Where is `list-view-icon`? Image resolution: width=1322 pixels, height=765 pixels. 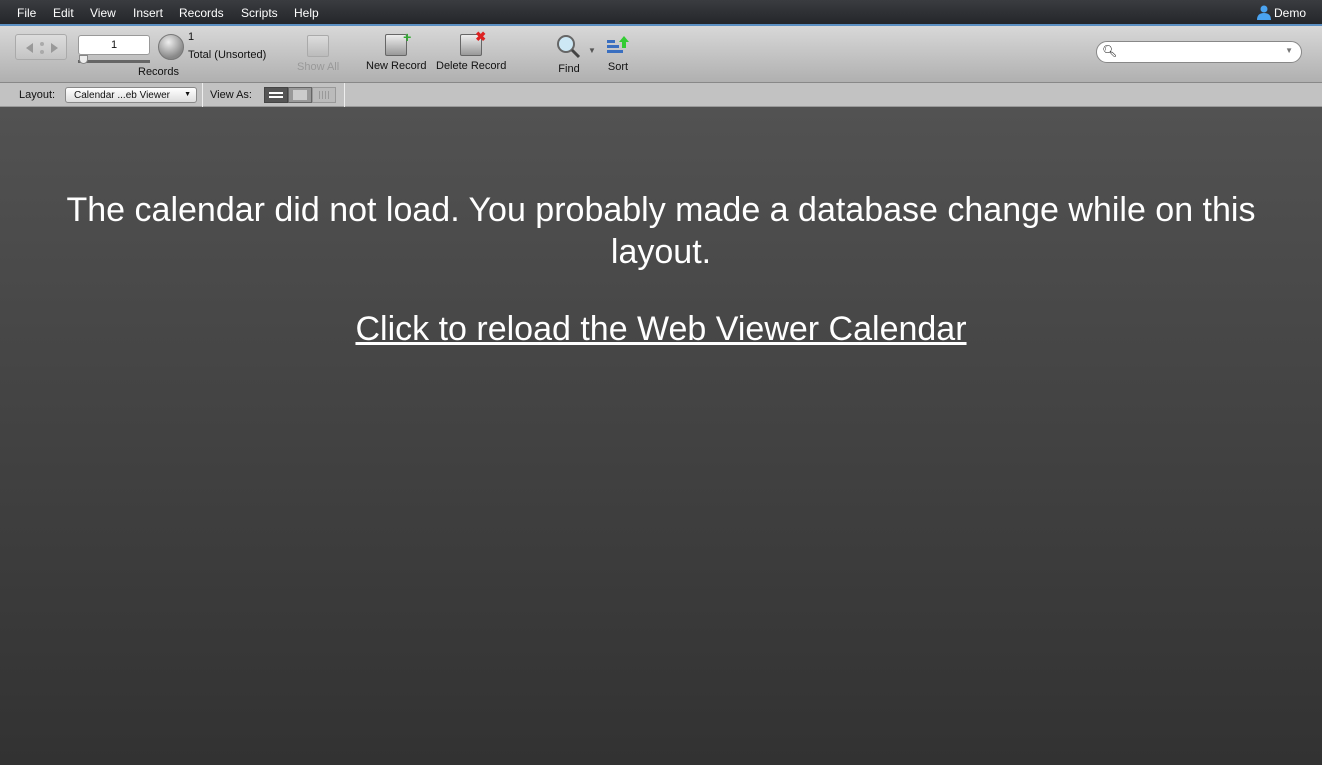 list-view-icon is located at coordinates (300, 95).